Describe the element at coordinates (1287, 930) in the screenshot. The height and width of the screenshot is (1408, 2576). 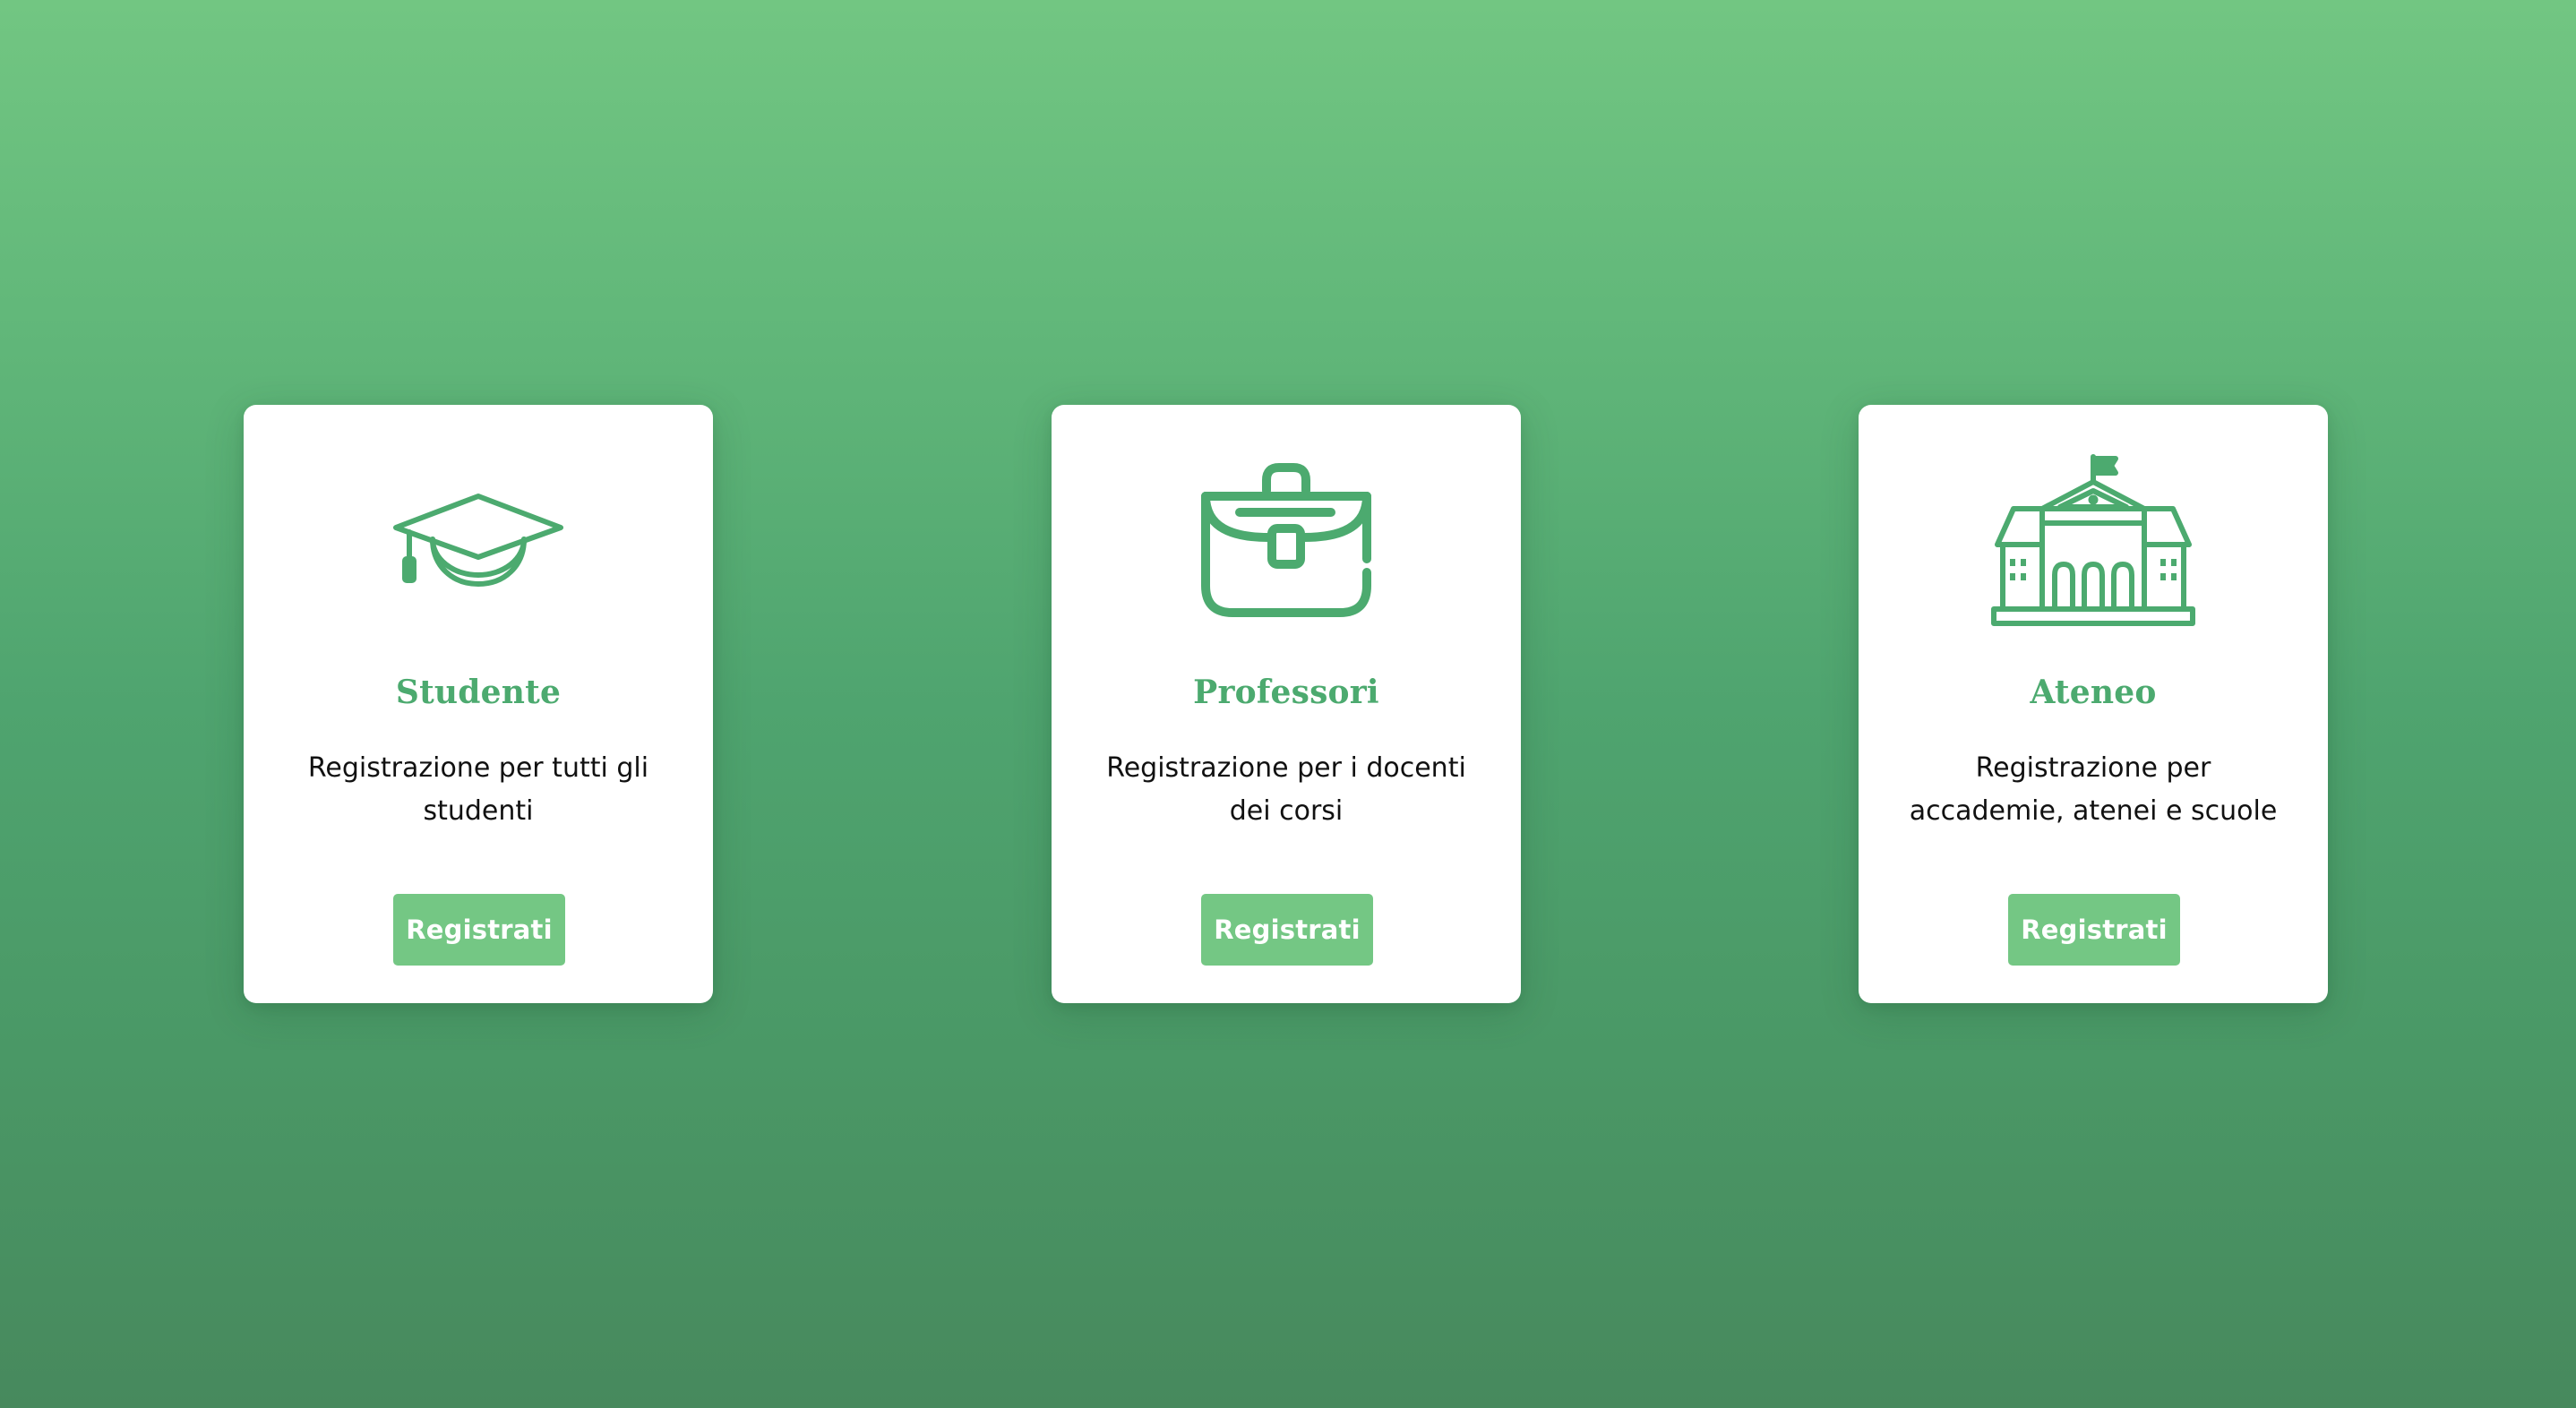
I see `register-button-professori: Registrati` at that location.